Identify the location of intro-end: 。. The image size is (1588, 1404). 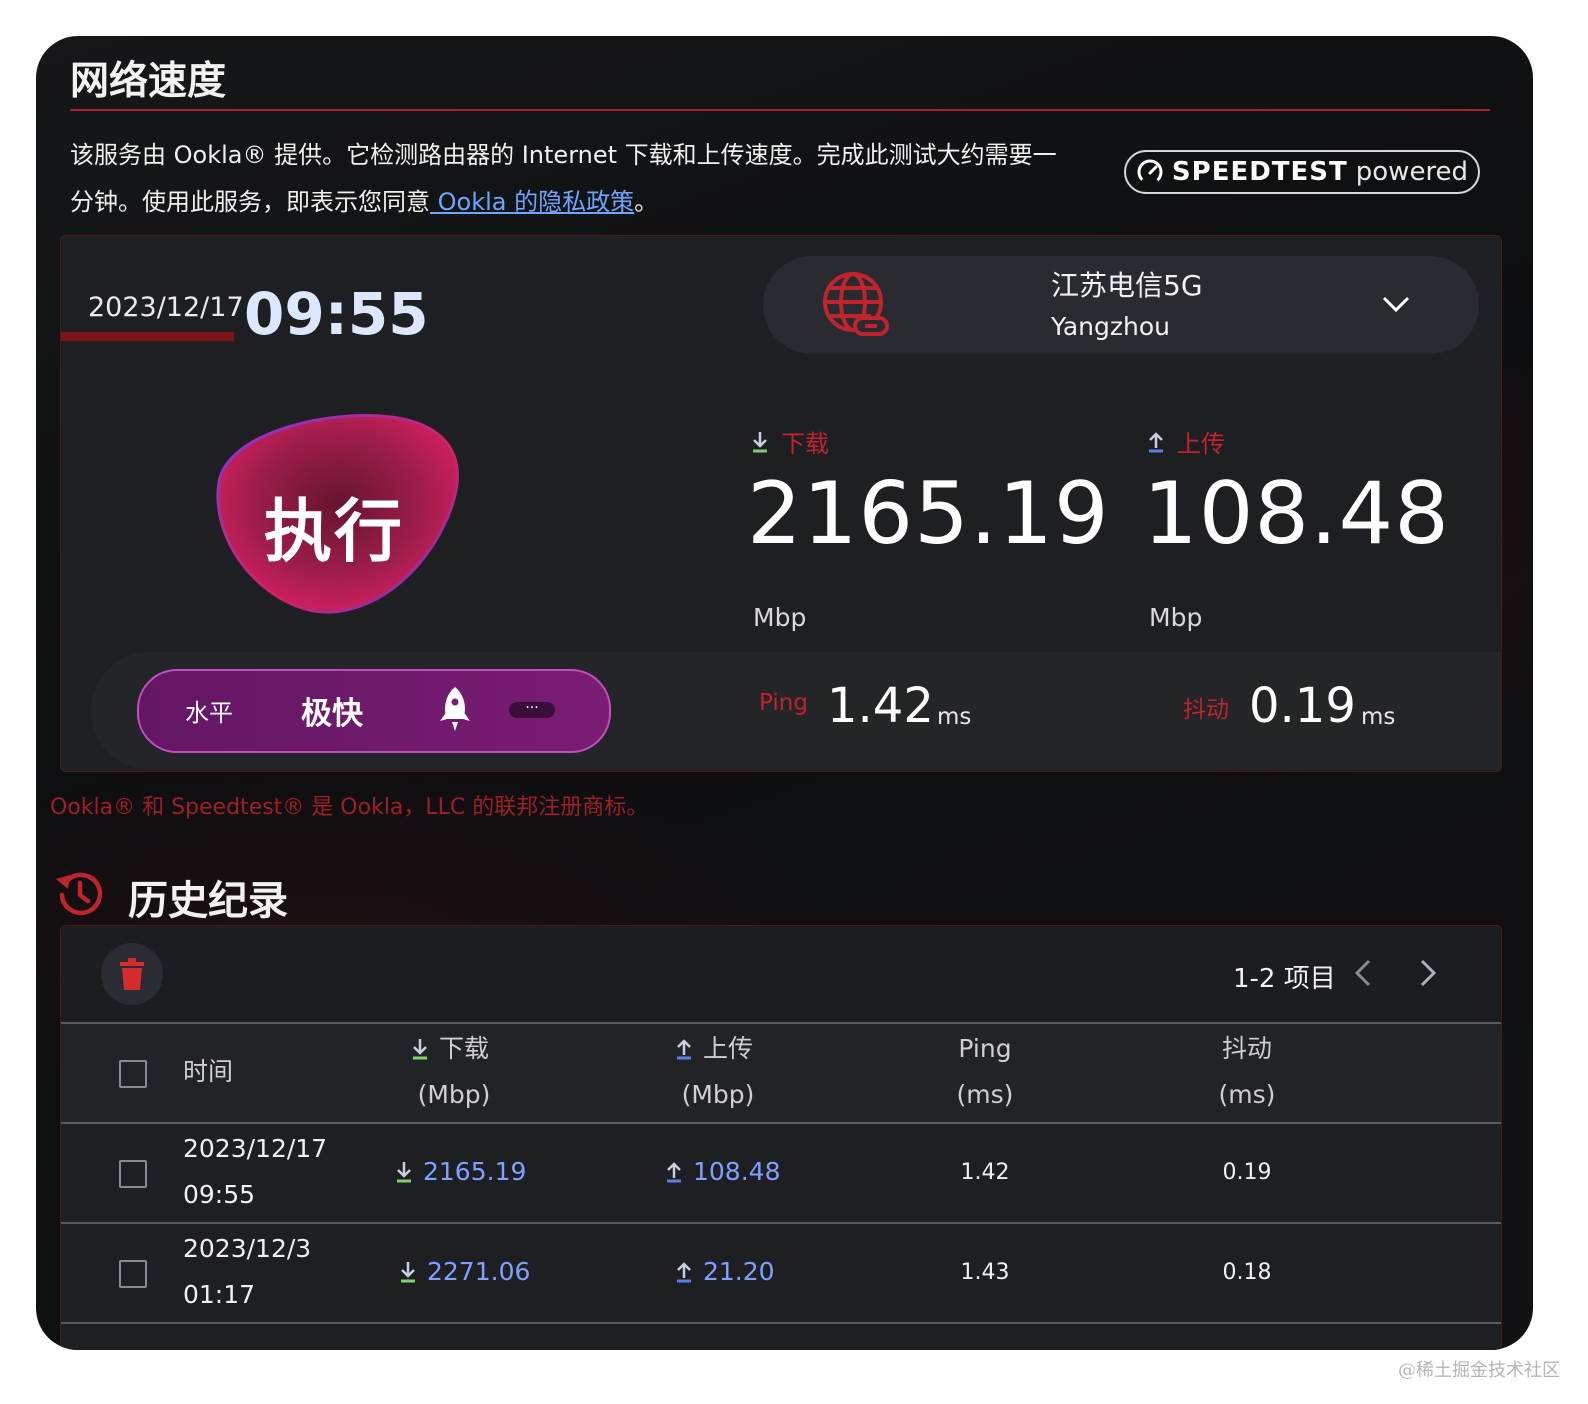
(646, 202).